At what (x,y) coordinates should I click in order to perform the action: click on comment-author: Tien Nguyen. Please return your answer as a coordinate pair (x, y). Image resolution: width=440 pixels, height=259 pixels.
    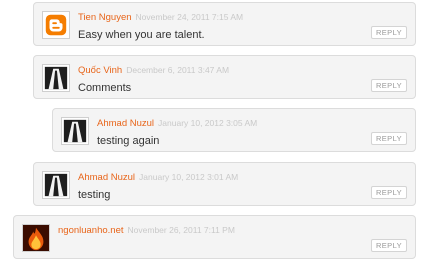
    Looking at the image, I should click on (105, 17).